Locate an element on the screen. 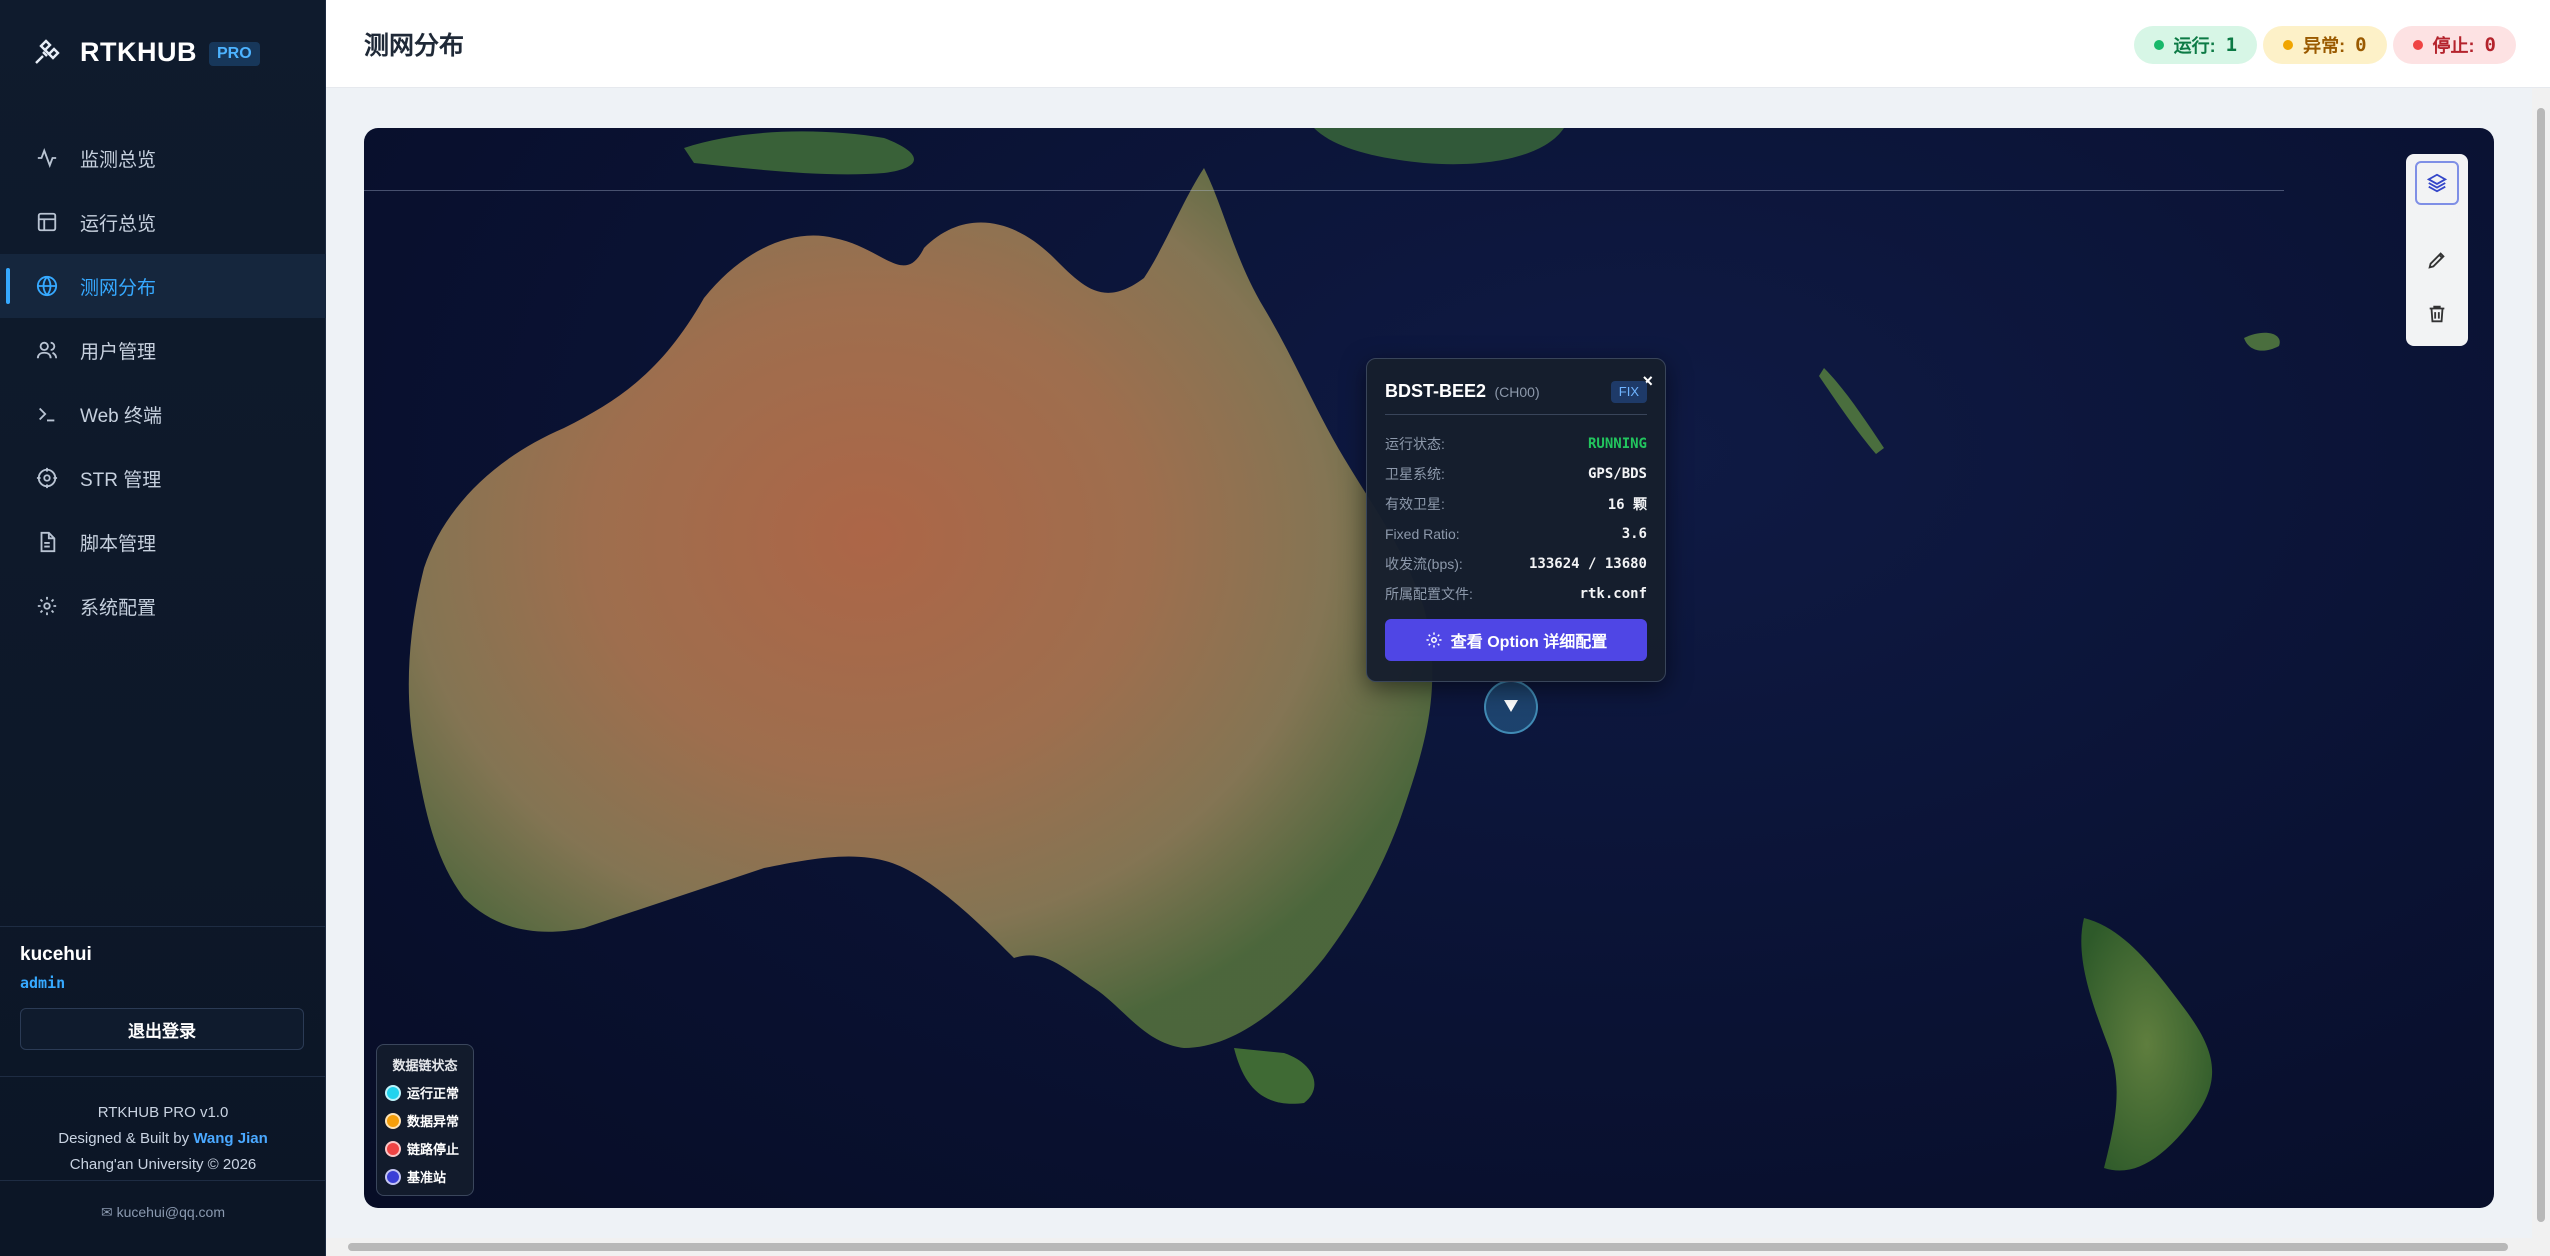 This screenshot has width=2550, height=1256. sidebar-item-users: 用户管理 is located at coordinates (163, 350).